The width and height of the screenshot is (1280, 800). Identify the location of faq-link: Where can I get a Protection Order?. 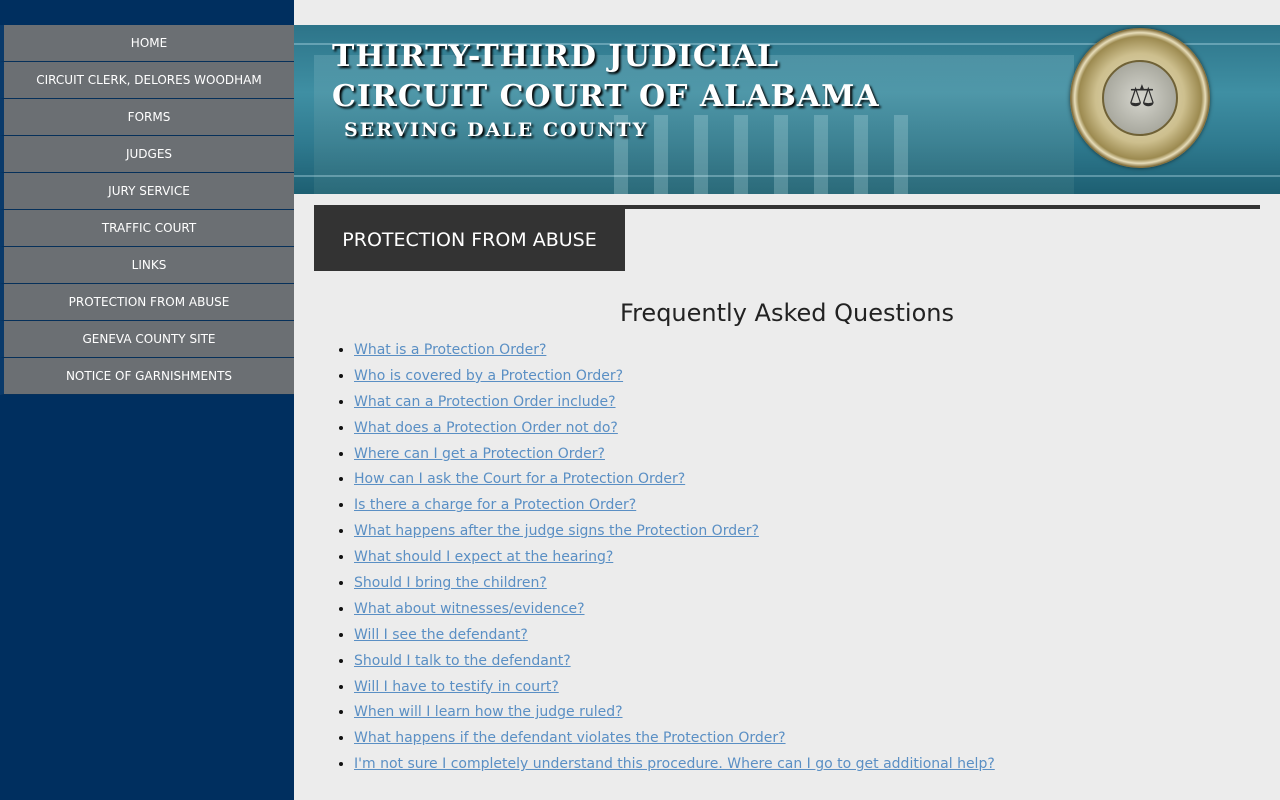
(479, 454).